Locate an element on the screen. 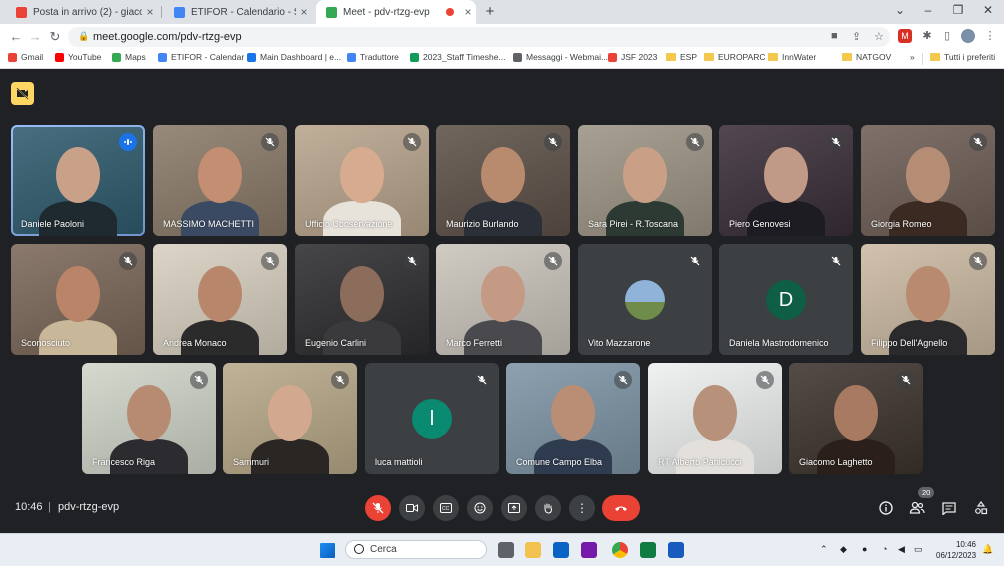 The width and height of the screenshot is (1004, 566). present-button is located at coordinates (514, 508).